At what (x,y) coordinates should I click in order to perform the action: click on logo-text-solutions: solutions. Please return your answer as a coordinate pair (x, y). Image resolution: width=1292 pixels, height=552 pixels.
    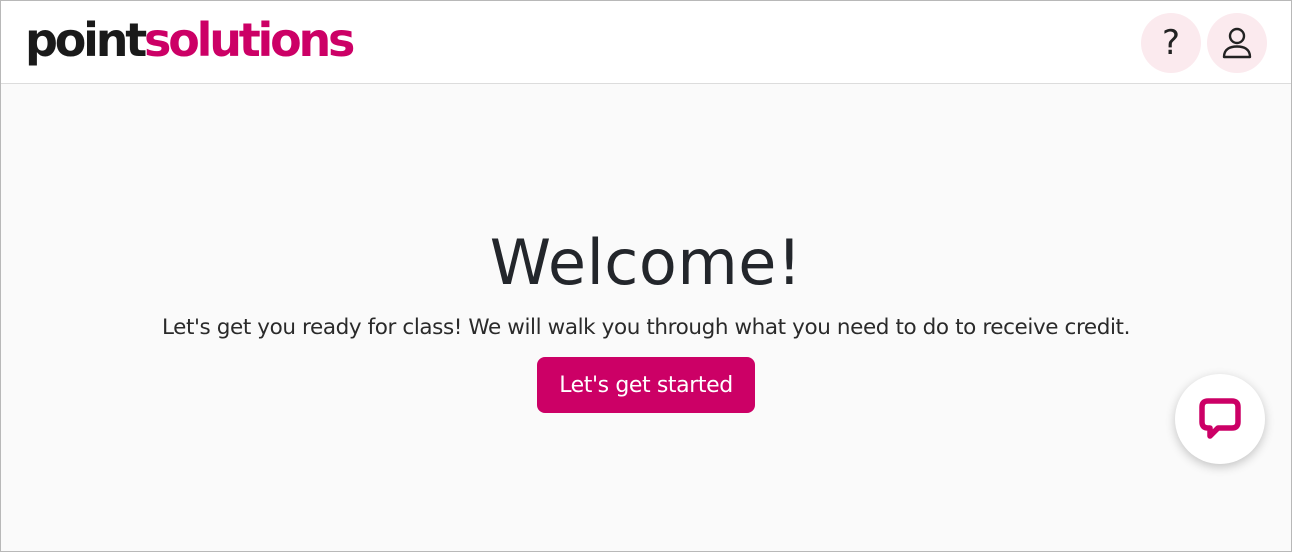
    Looking at the image, I should click on (249, 40).